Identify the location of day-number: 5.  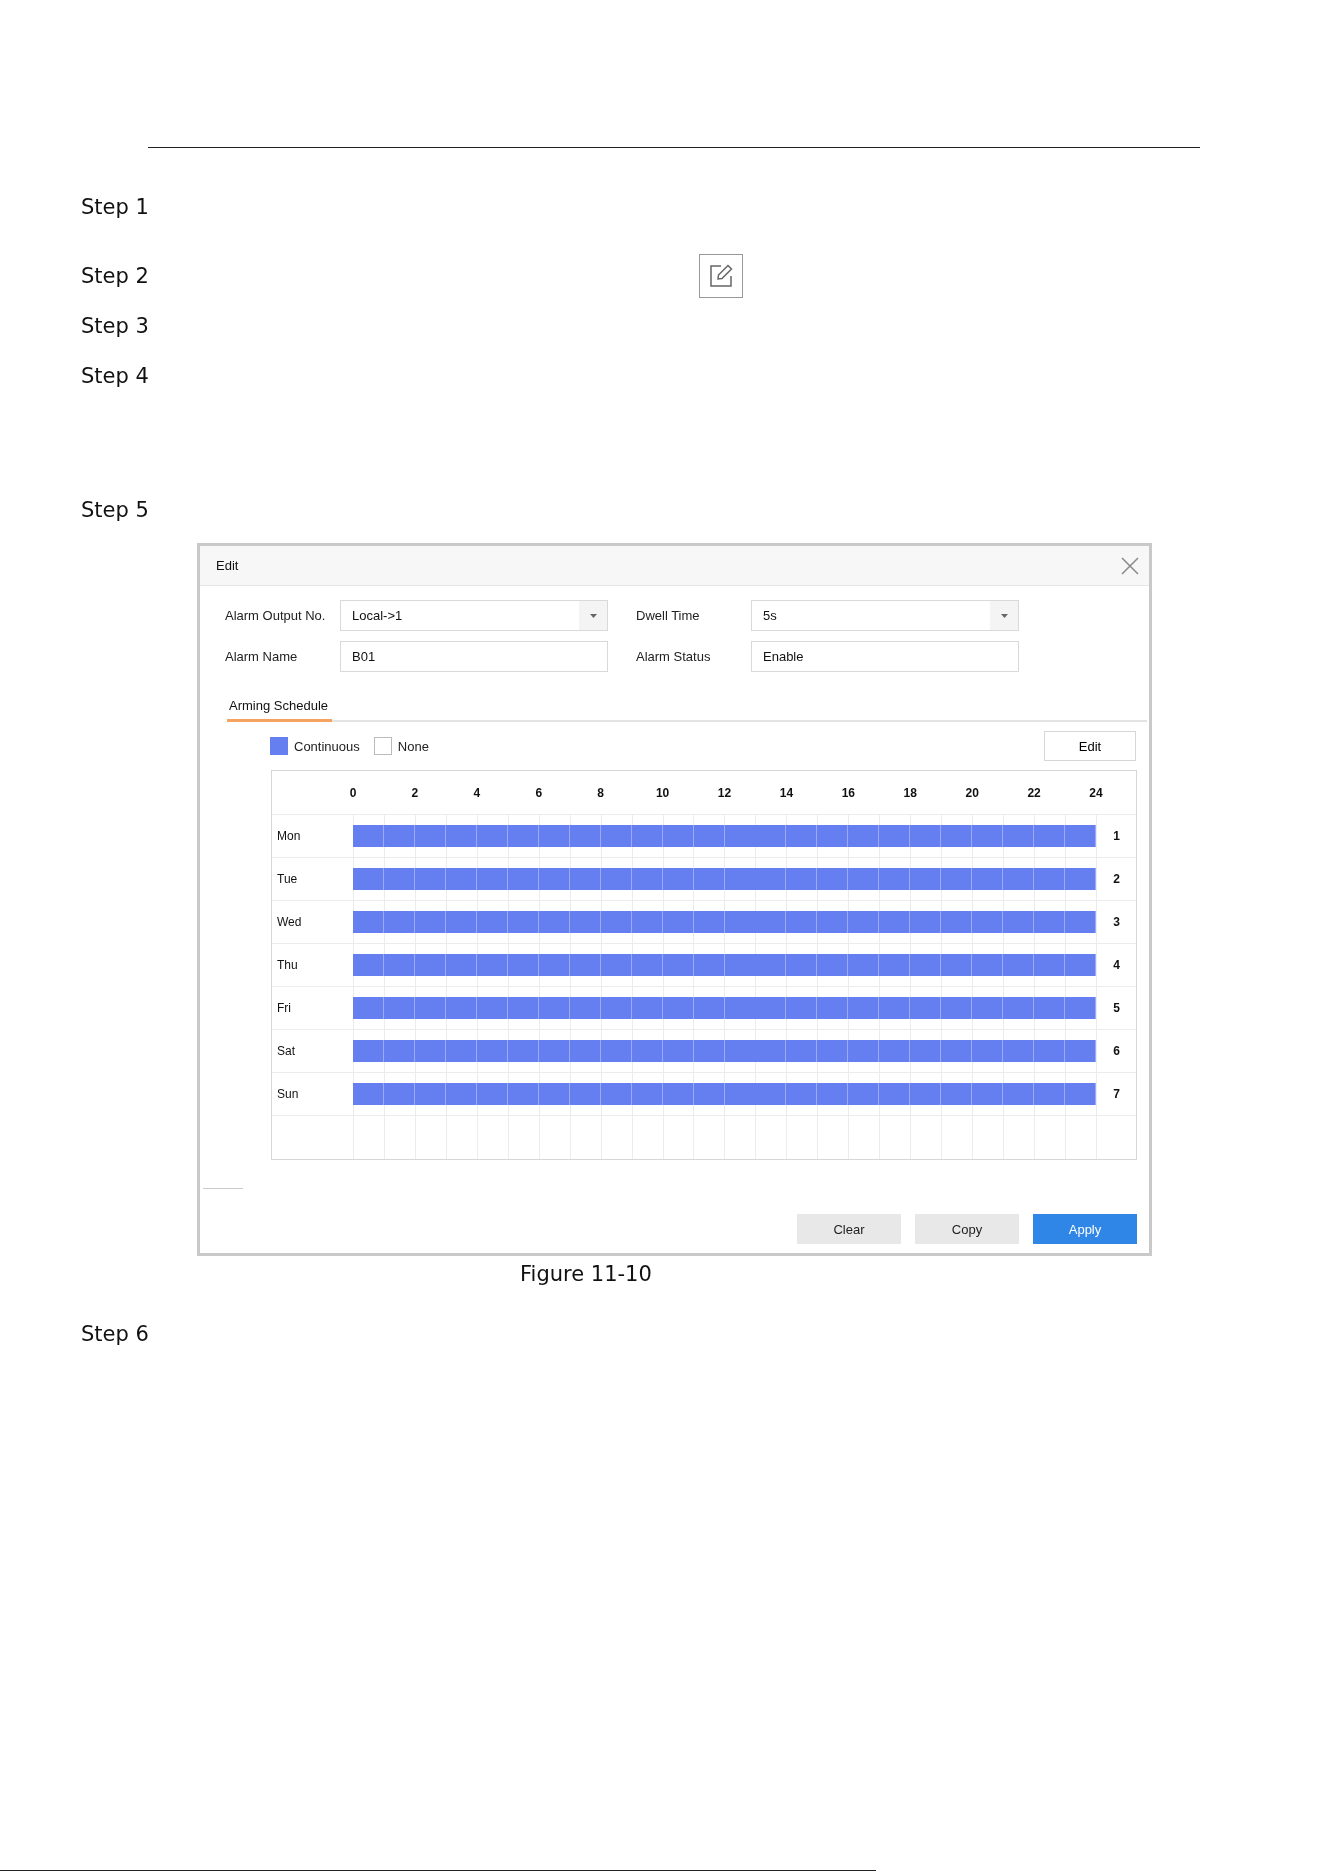
(1116, 1008).